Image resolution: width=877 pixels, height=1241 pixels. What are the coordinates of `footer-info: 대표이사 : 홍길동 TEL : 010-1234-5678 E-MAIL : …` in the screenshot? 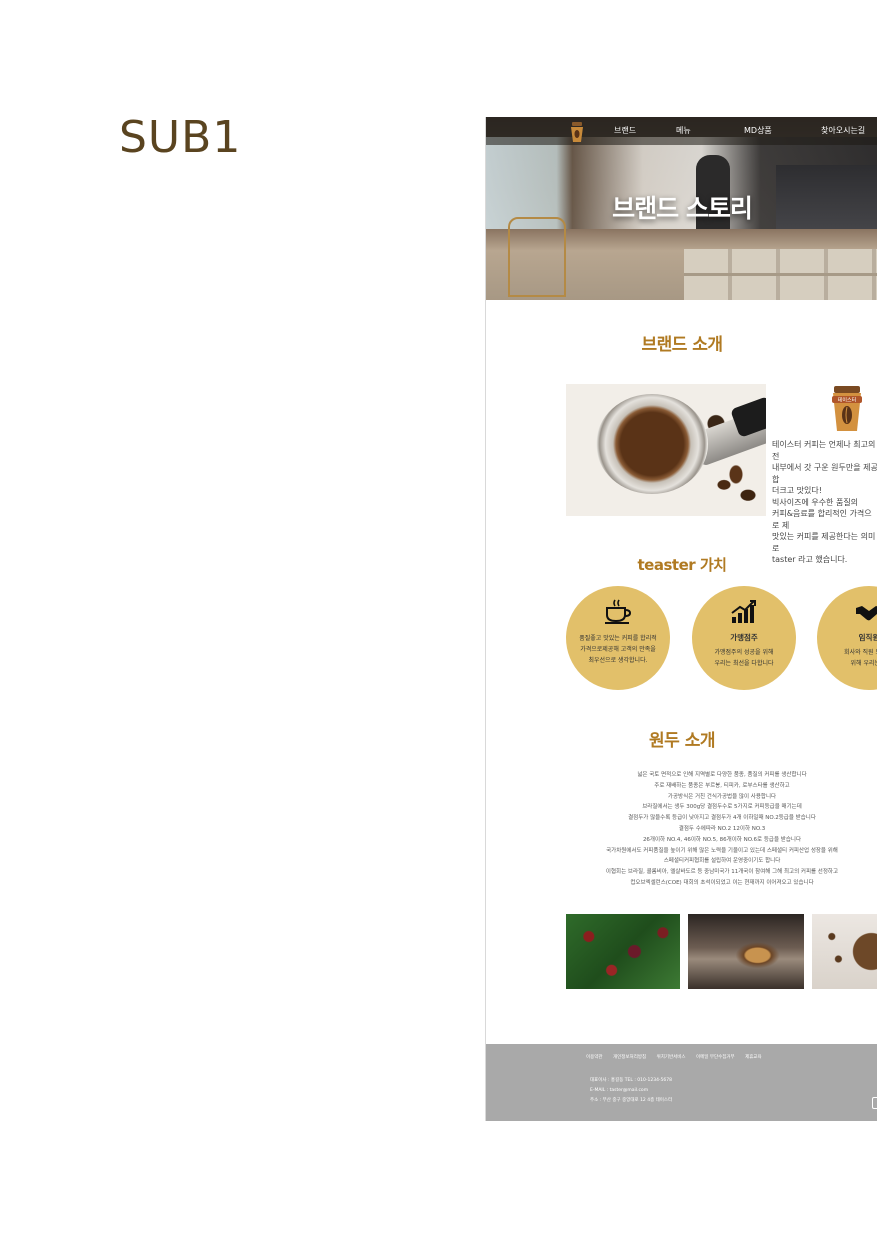 It's located at (631, 1091).